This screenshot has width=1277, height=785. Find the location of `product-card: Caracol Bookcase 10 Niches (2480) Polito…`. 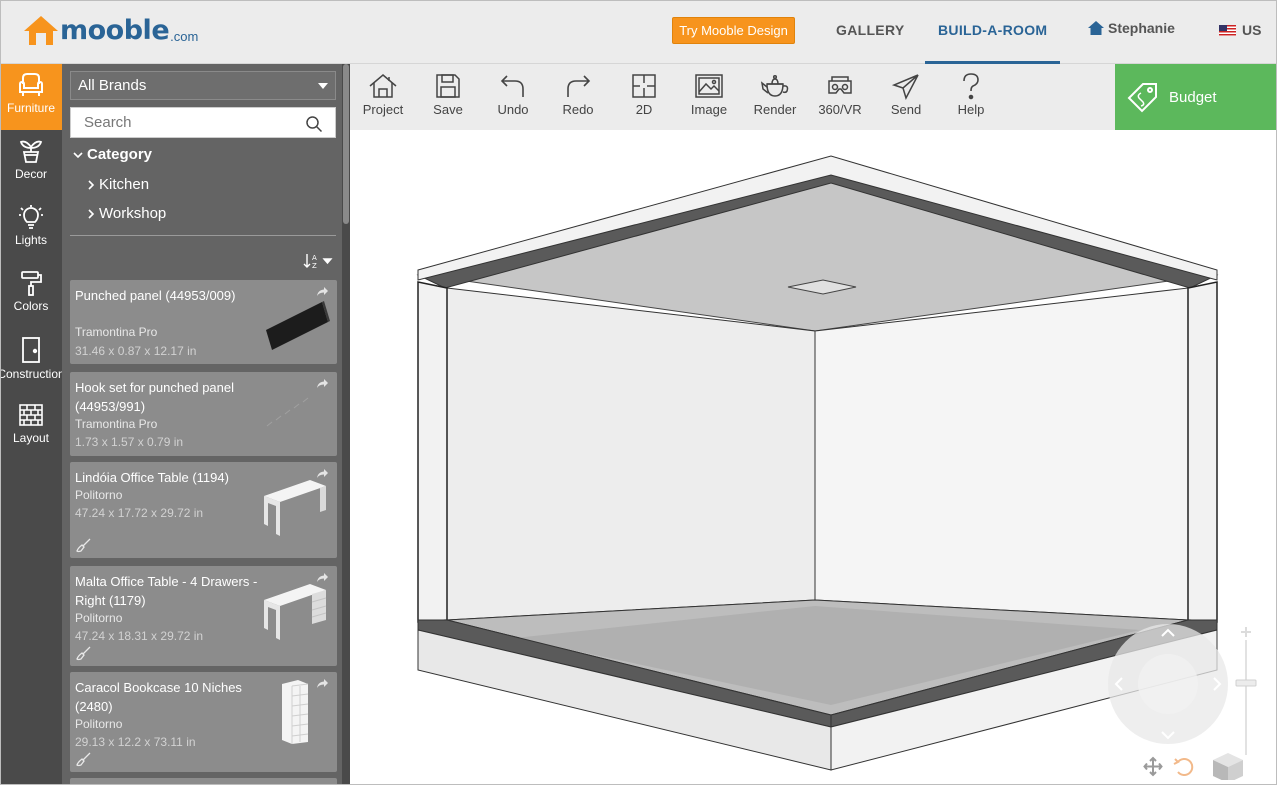

product-card: Caracol Bookcase 10 Niches (2480) Polito… is located at coordinates (203, 722).